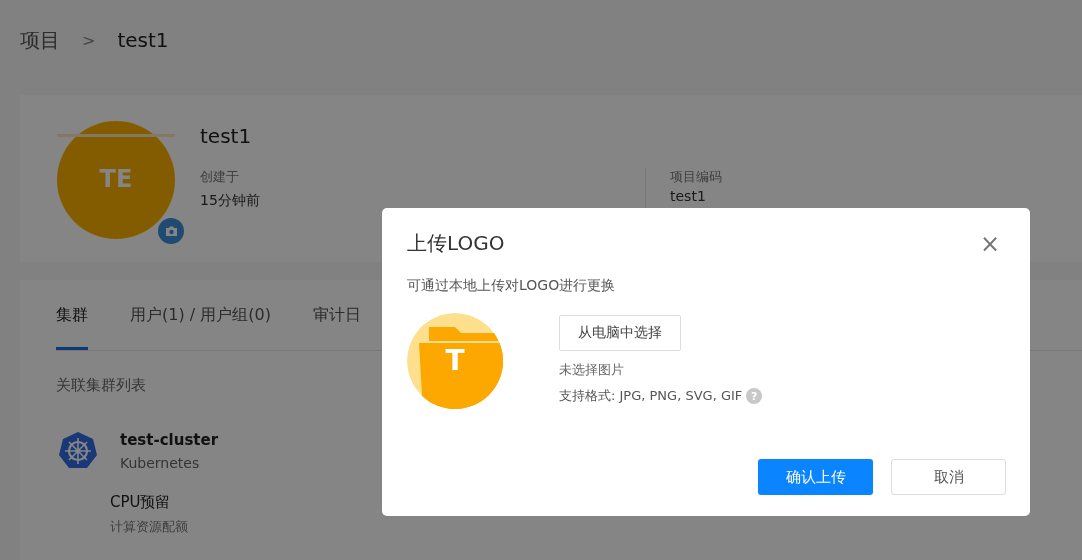 This screenshot has height=560, width=1082. Describe the element at coordinates (143, 40) in the screenshot. I see `breadcrumb-current: test1` at that location.